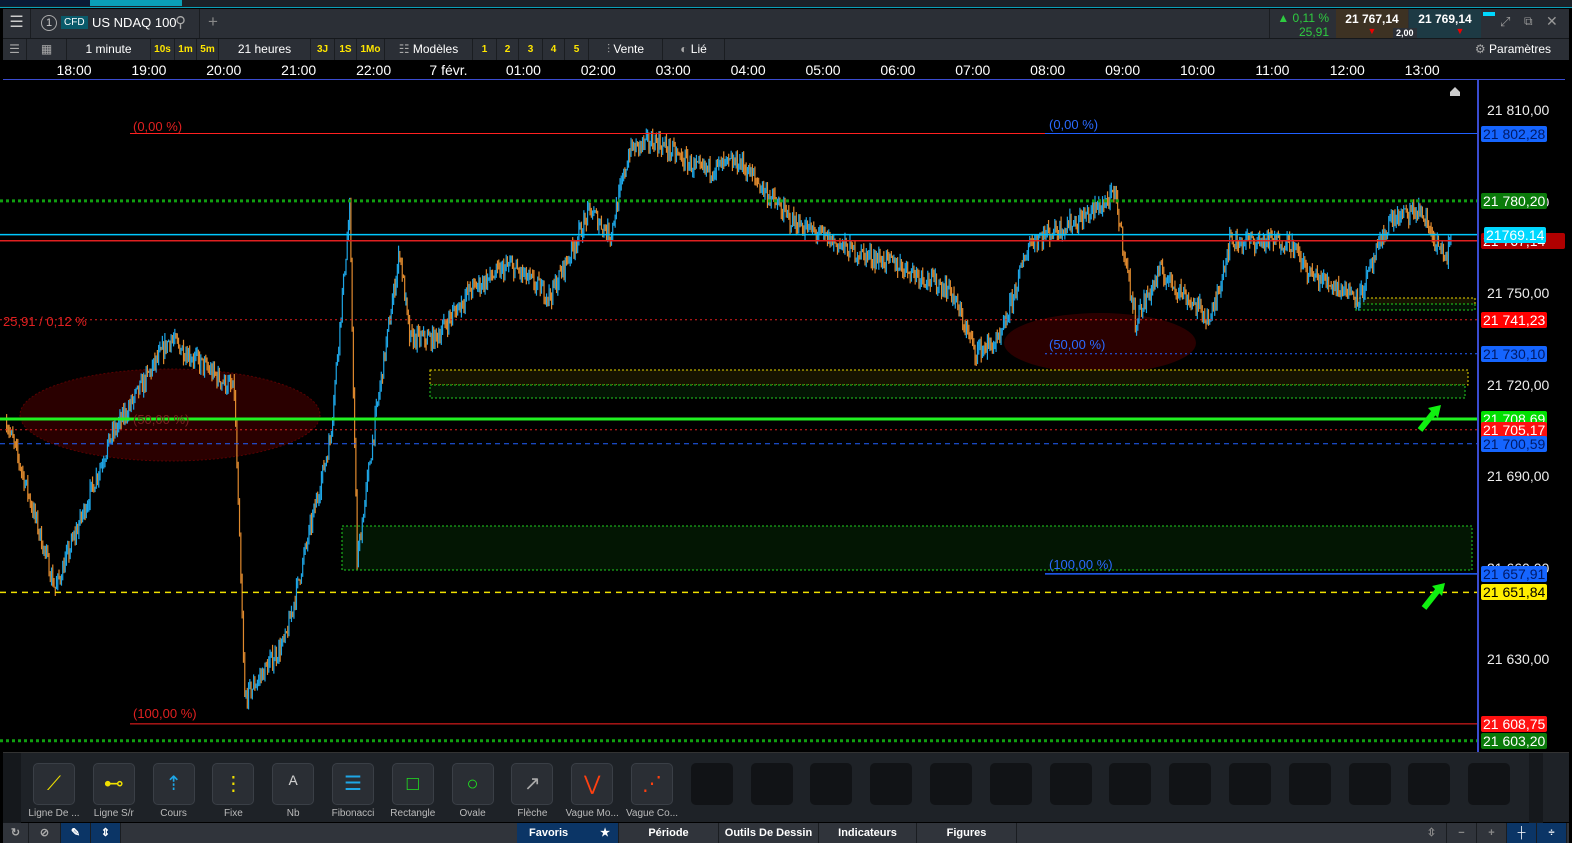 The width and height of the screenshot is (1572, 843). What do you see at coordinates (592, 784) in the screenshot?
I see `tool-wave-motive-button: ⋁` at bounding box center [592, 784].